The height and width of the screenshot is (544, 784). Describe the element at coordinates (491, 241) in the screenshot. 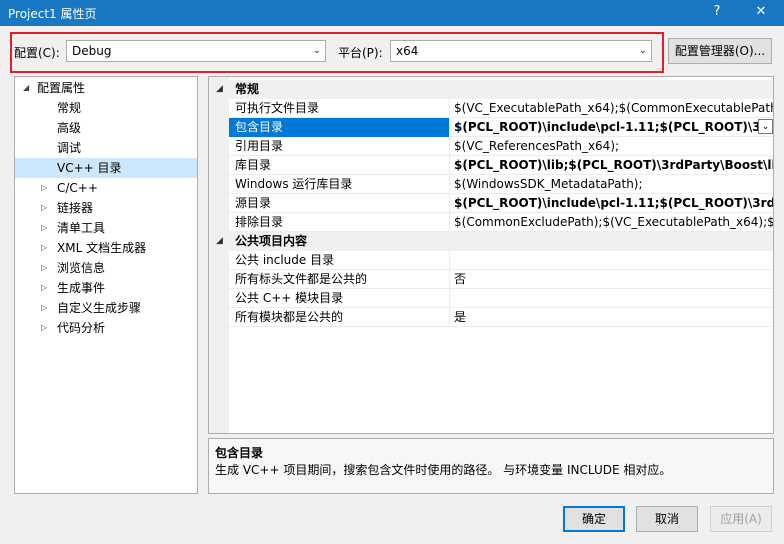

I see `category-header: ◢ 公共项目内容` at that location.